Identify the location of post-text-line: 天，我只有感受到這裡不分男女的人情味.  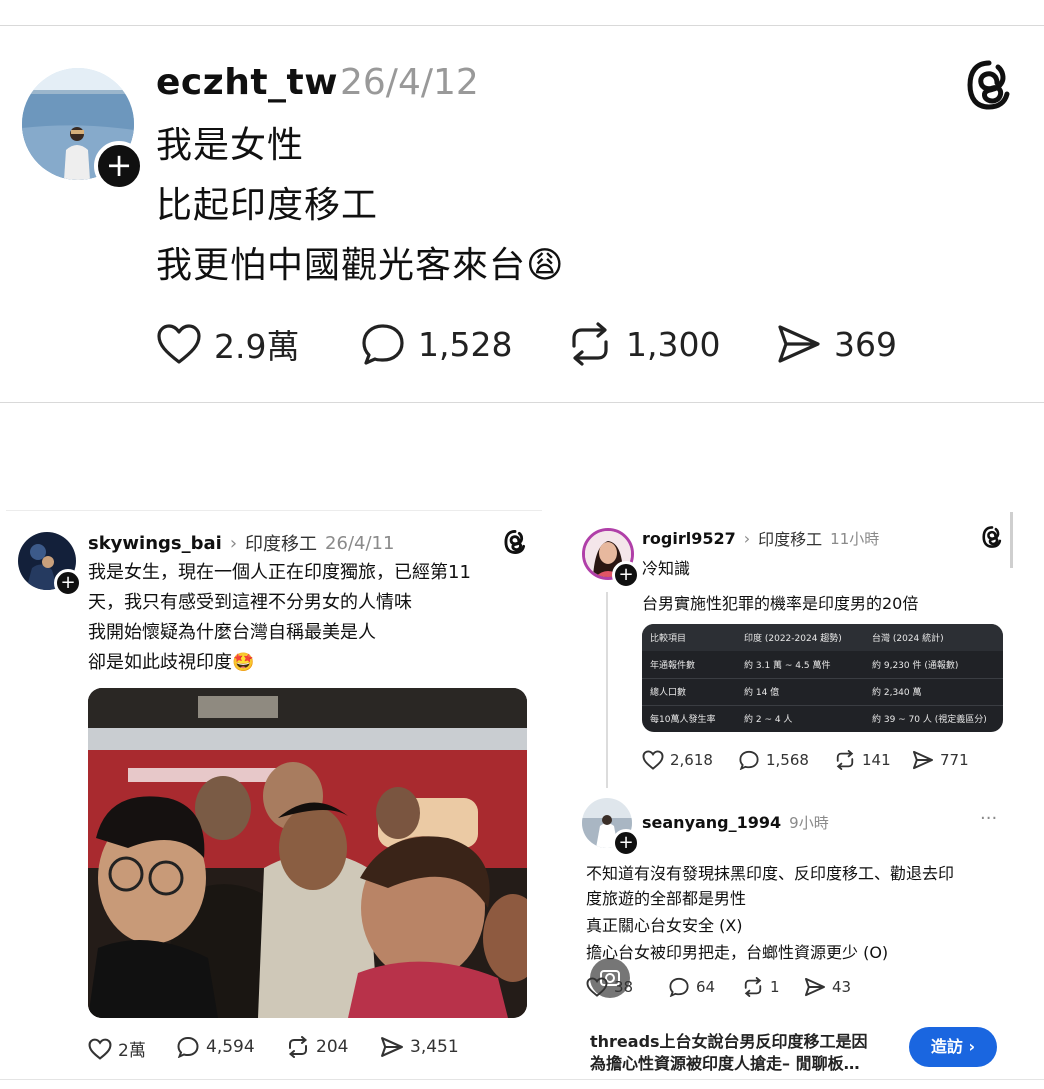
(250, 602).